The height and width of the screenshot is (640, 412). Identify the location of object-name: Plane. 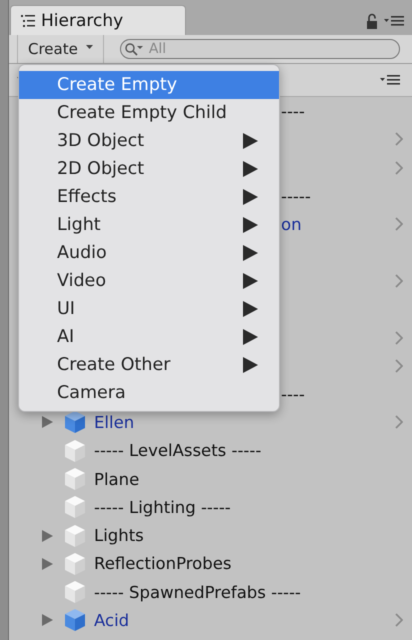
(117, 479).